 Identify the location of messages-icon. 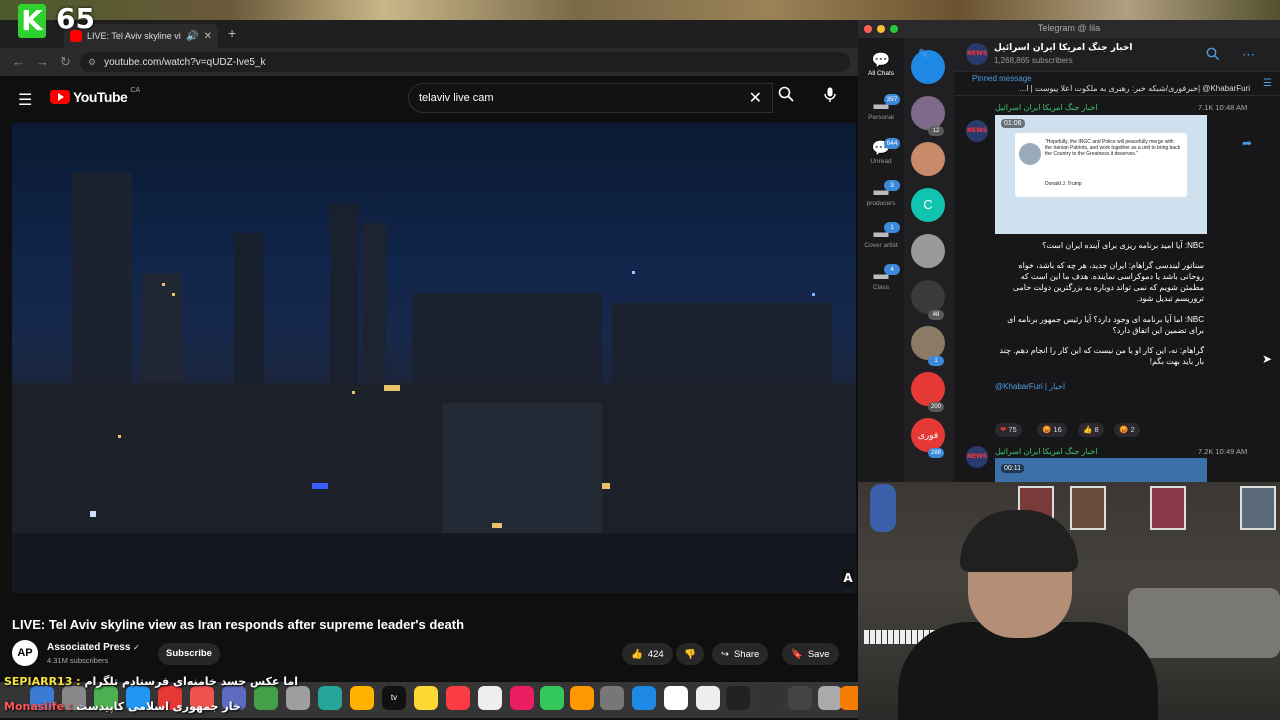
(266, 698).